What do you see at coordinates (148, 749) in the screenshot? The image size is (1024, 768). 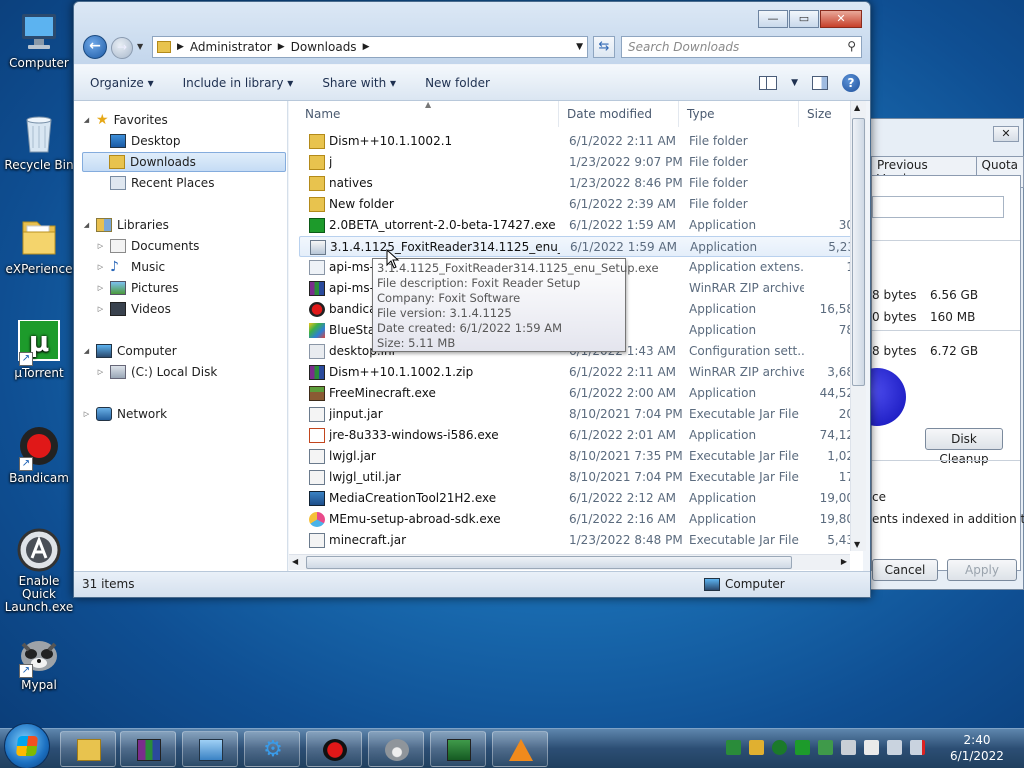 I see `taskbar-winrar` at bounding box center [148, 749].